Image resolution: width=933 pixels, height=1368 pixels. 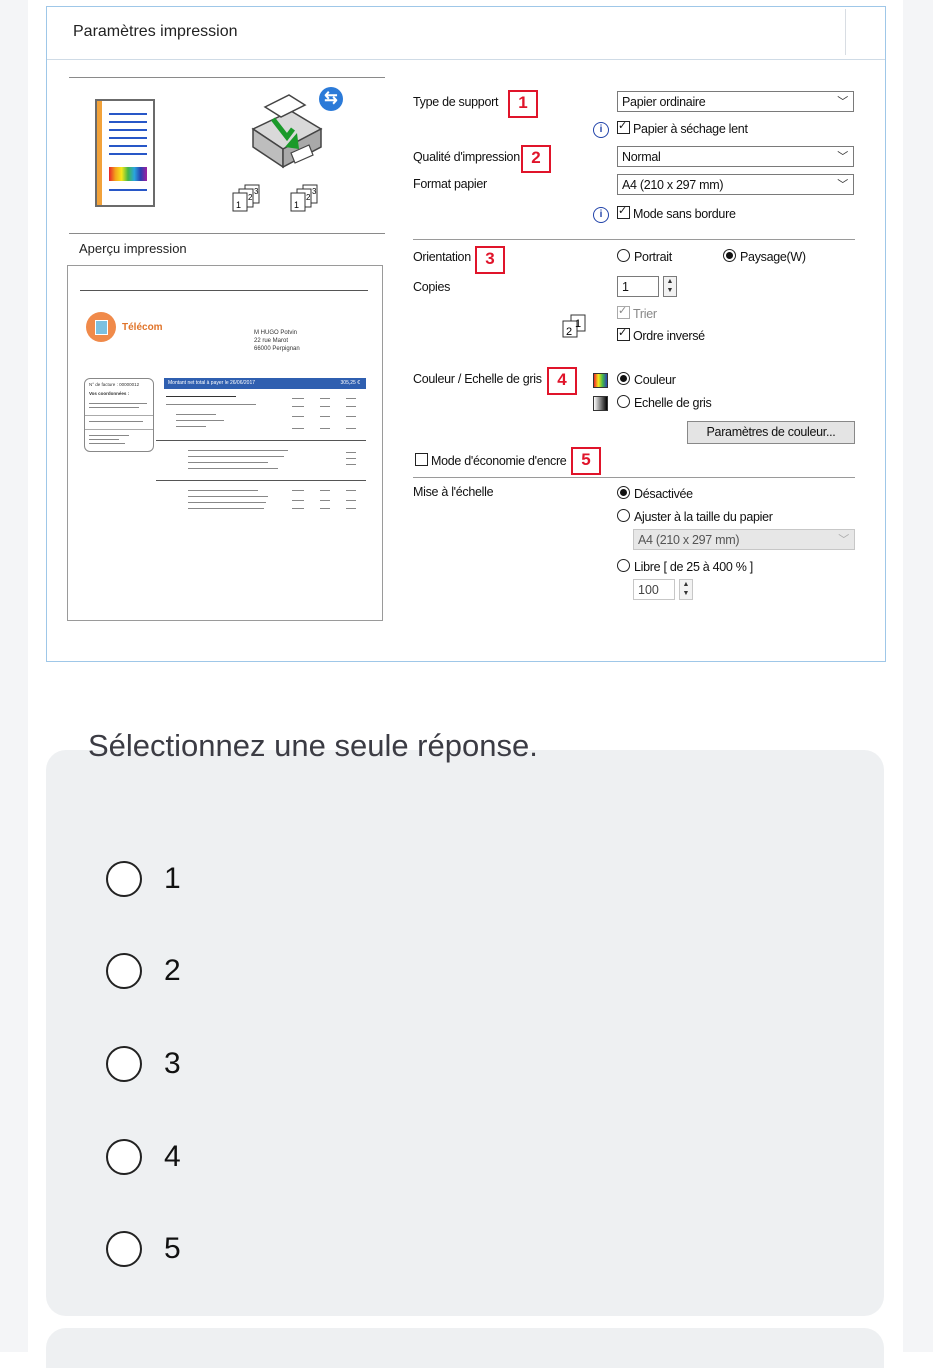 I want to click on quality-label: Qualité d'impression, so click(x=466, y=157).